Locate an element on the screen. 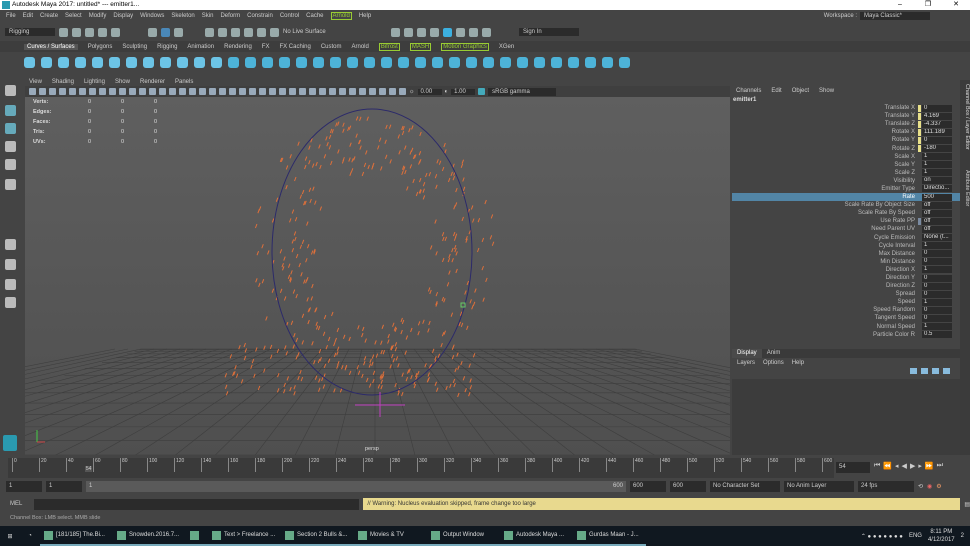  menu-help: Help is located at coordinates (365, 16).